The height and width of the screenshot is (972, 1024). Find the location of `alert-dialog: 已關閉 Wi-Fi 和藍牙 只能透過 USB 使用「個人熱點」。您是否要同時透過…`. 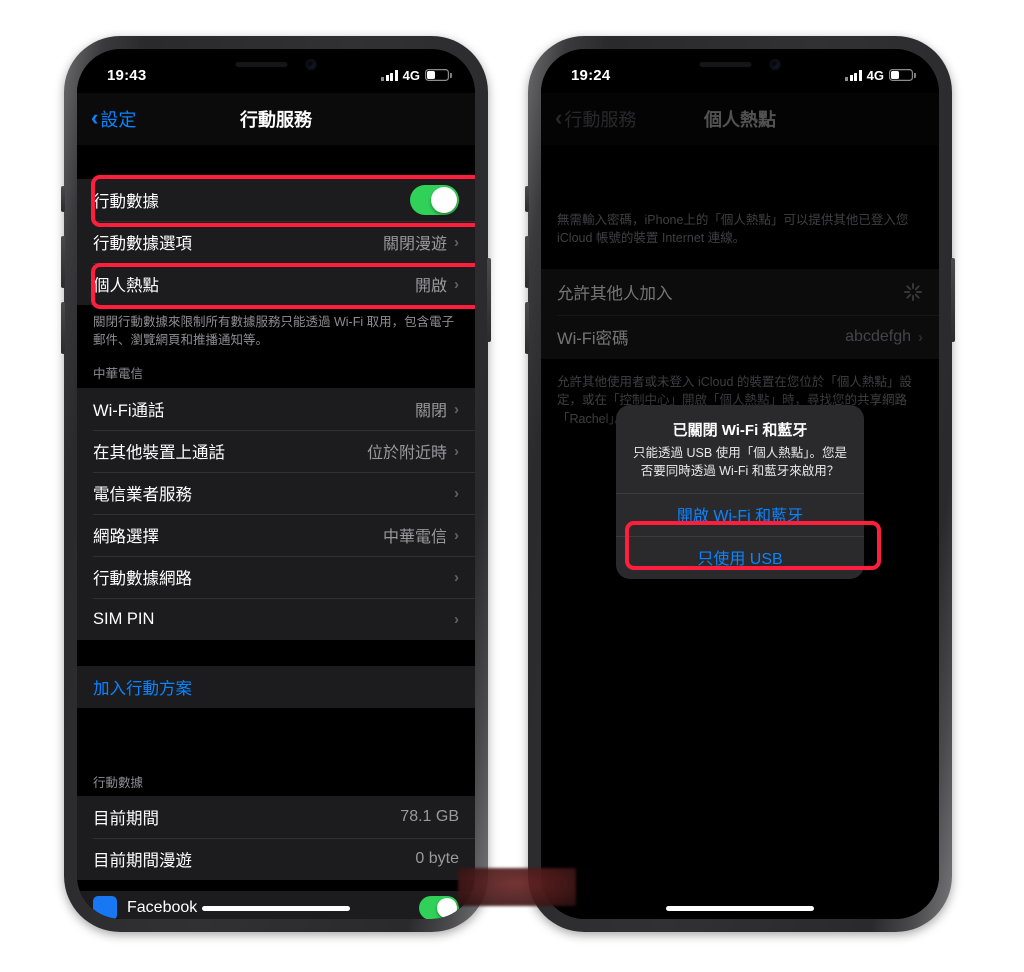

alert-dialog: 已關閉 Wi-Fi 和藍牙 只能透過 USB 使用「個人熱點」。您是否要同時透過… is located at coordinates (740, 492).